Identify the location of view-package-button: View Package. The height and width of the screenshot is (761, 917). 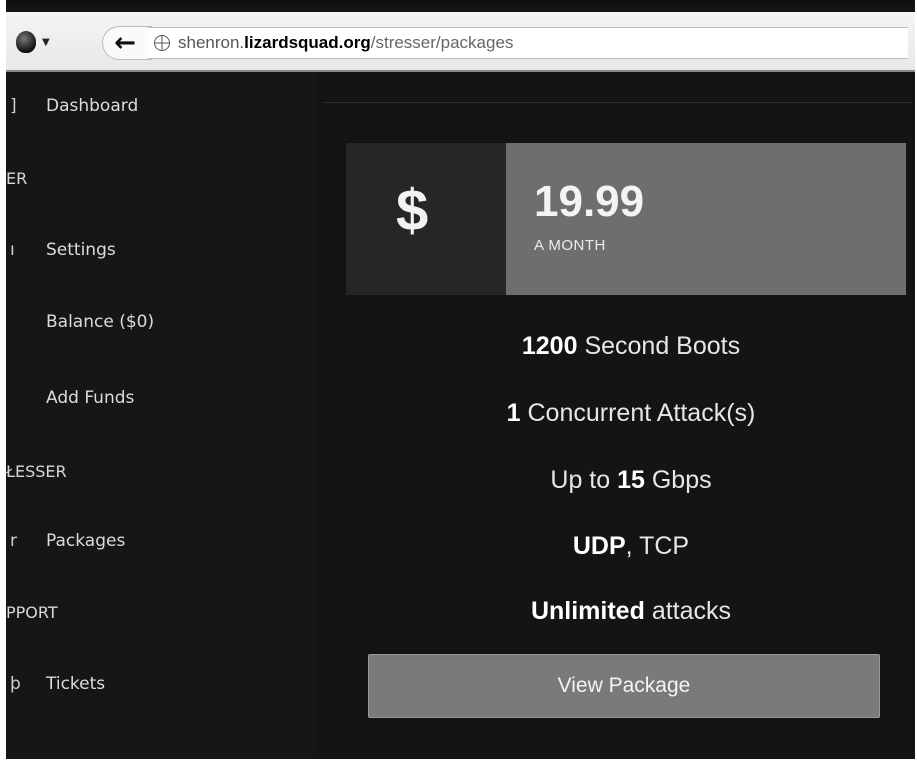
(624, 686).